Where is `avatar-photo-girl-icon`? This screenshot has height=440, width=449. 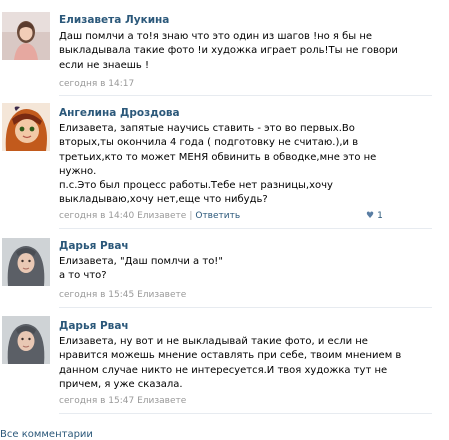 avatar-photo-girl-icon is located at coordinates (26, 36).